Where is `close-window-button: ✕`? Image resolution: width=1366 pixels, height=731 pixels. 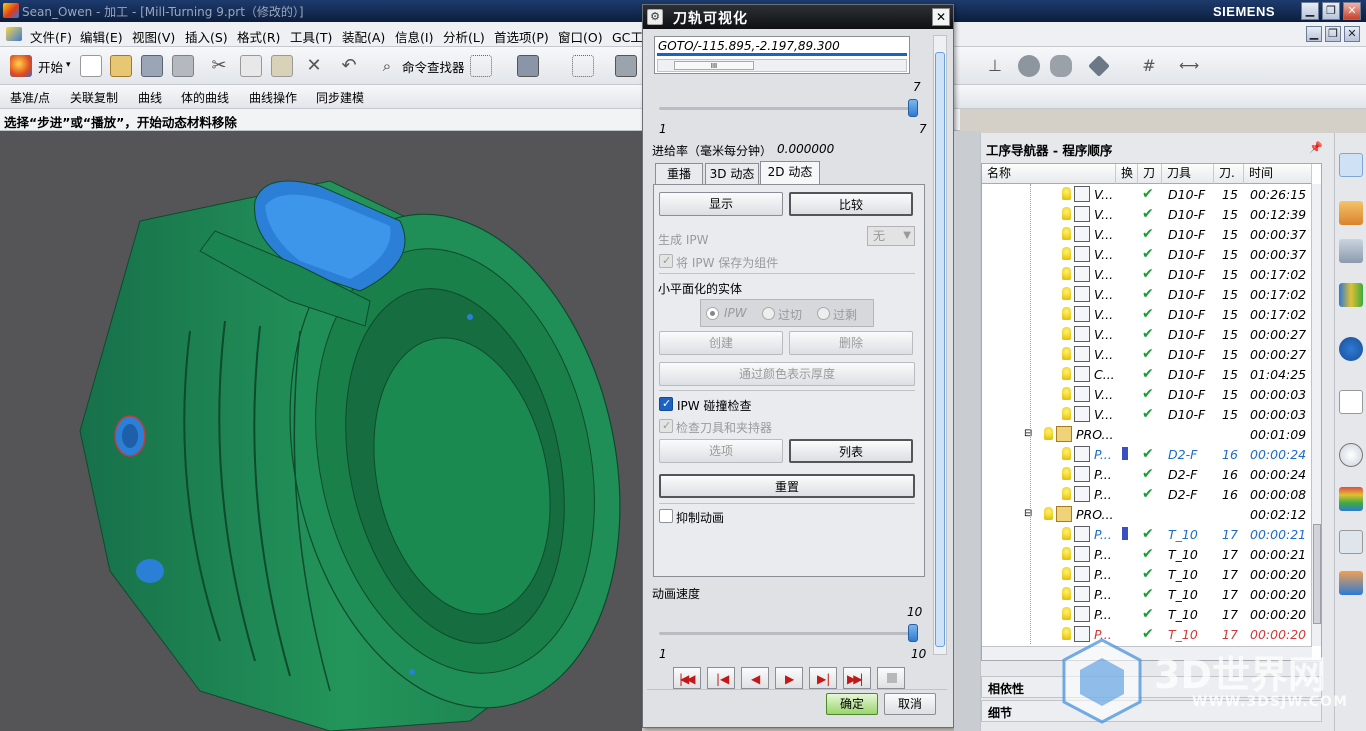
close-window-button: ✕ is located at coordinates (1352, 11).